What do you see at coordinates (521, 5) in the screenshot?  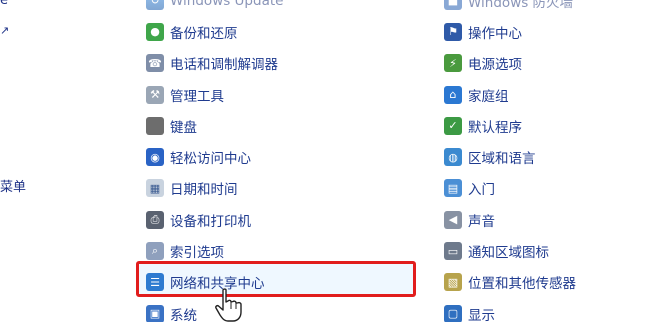 I see `item-label: Windows 防火墙` at bounding box center [521, 5].